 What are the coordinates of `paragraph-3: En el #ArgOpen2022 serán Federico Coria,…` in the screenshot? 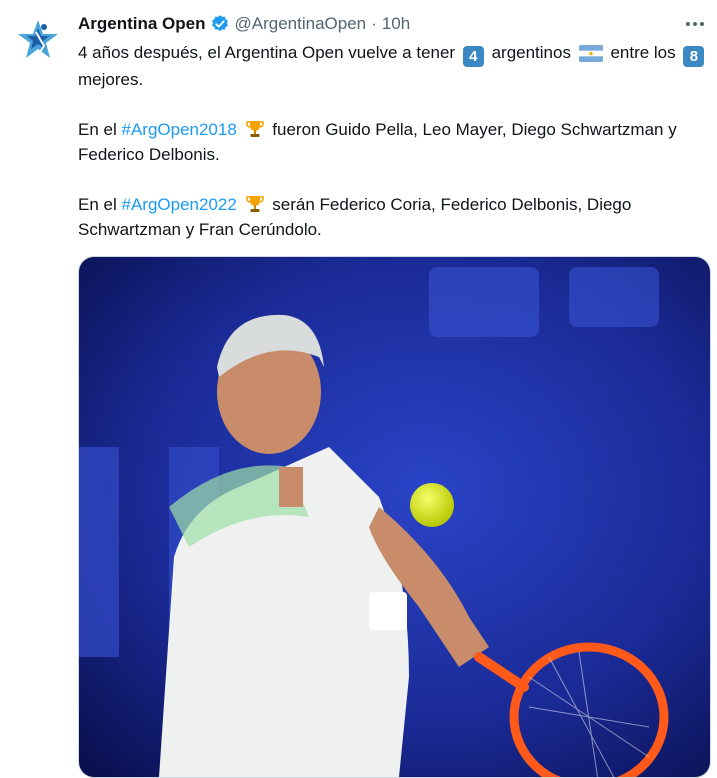 It's located at (393, 217).